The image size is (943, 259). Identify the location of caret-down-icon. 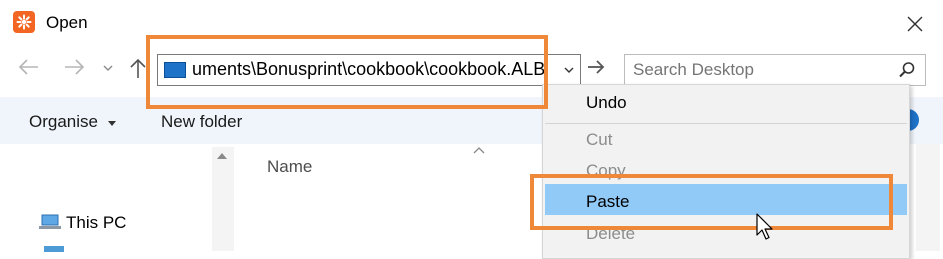
(111, 123).